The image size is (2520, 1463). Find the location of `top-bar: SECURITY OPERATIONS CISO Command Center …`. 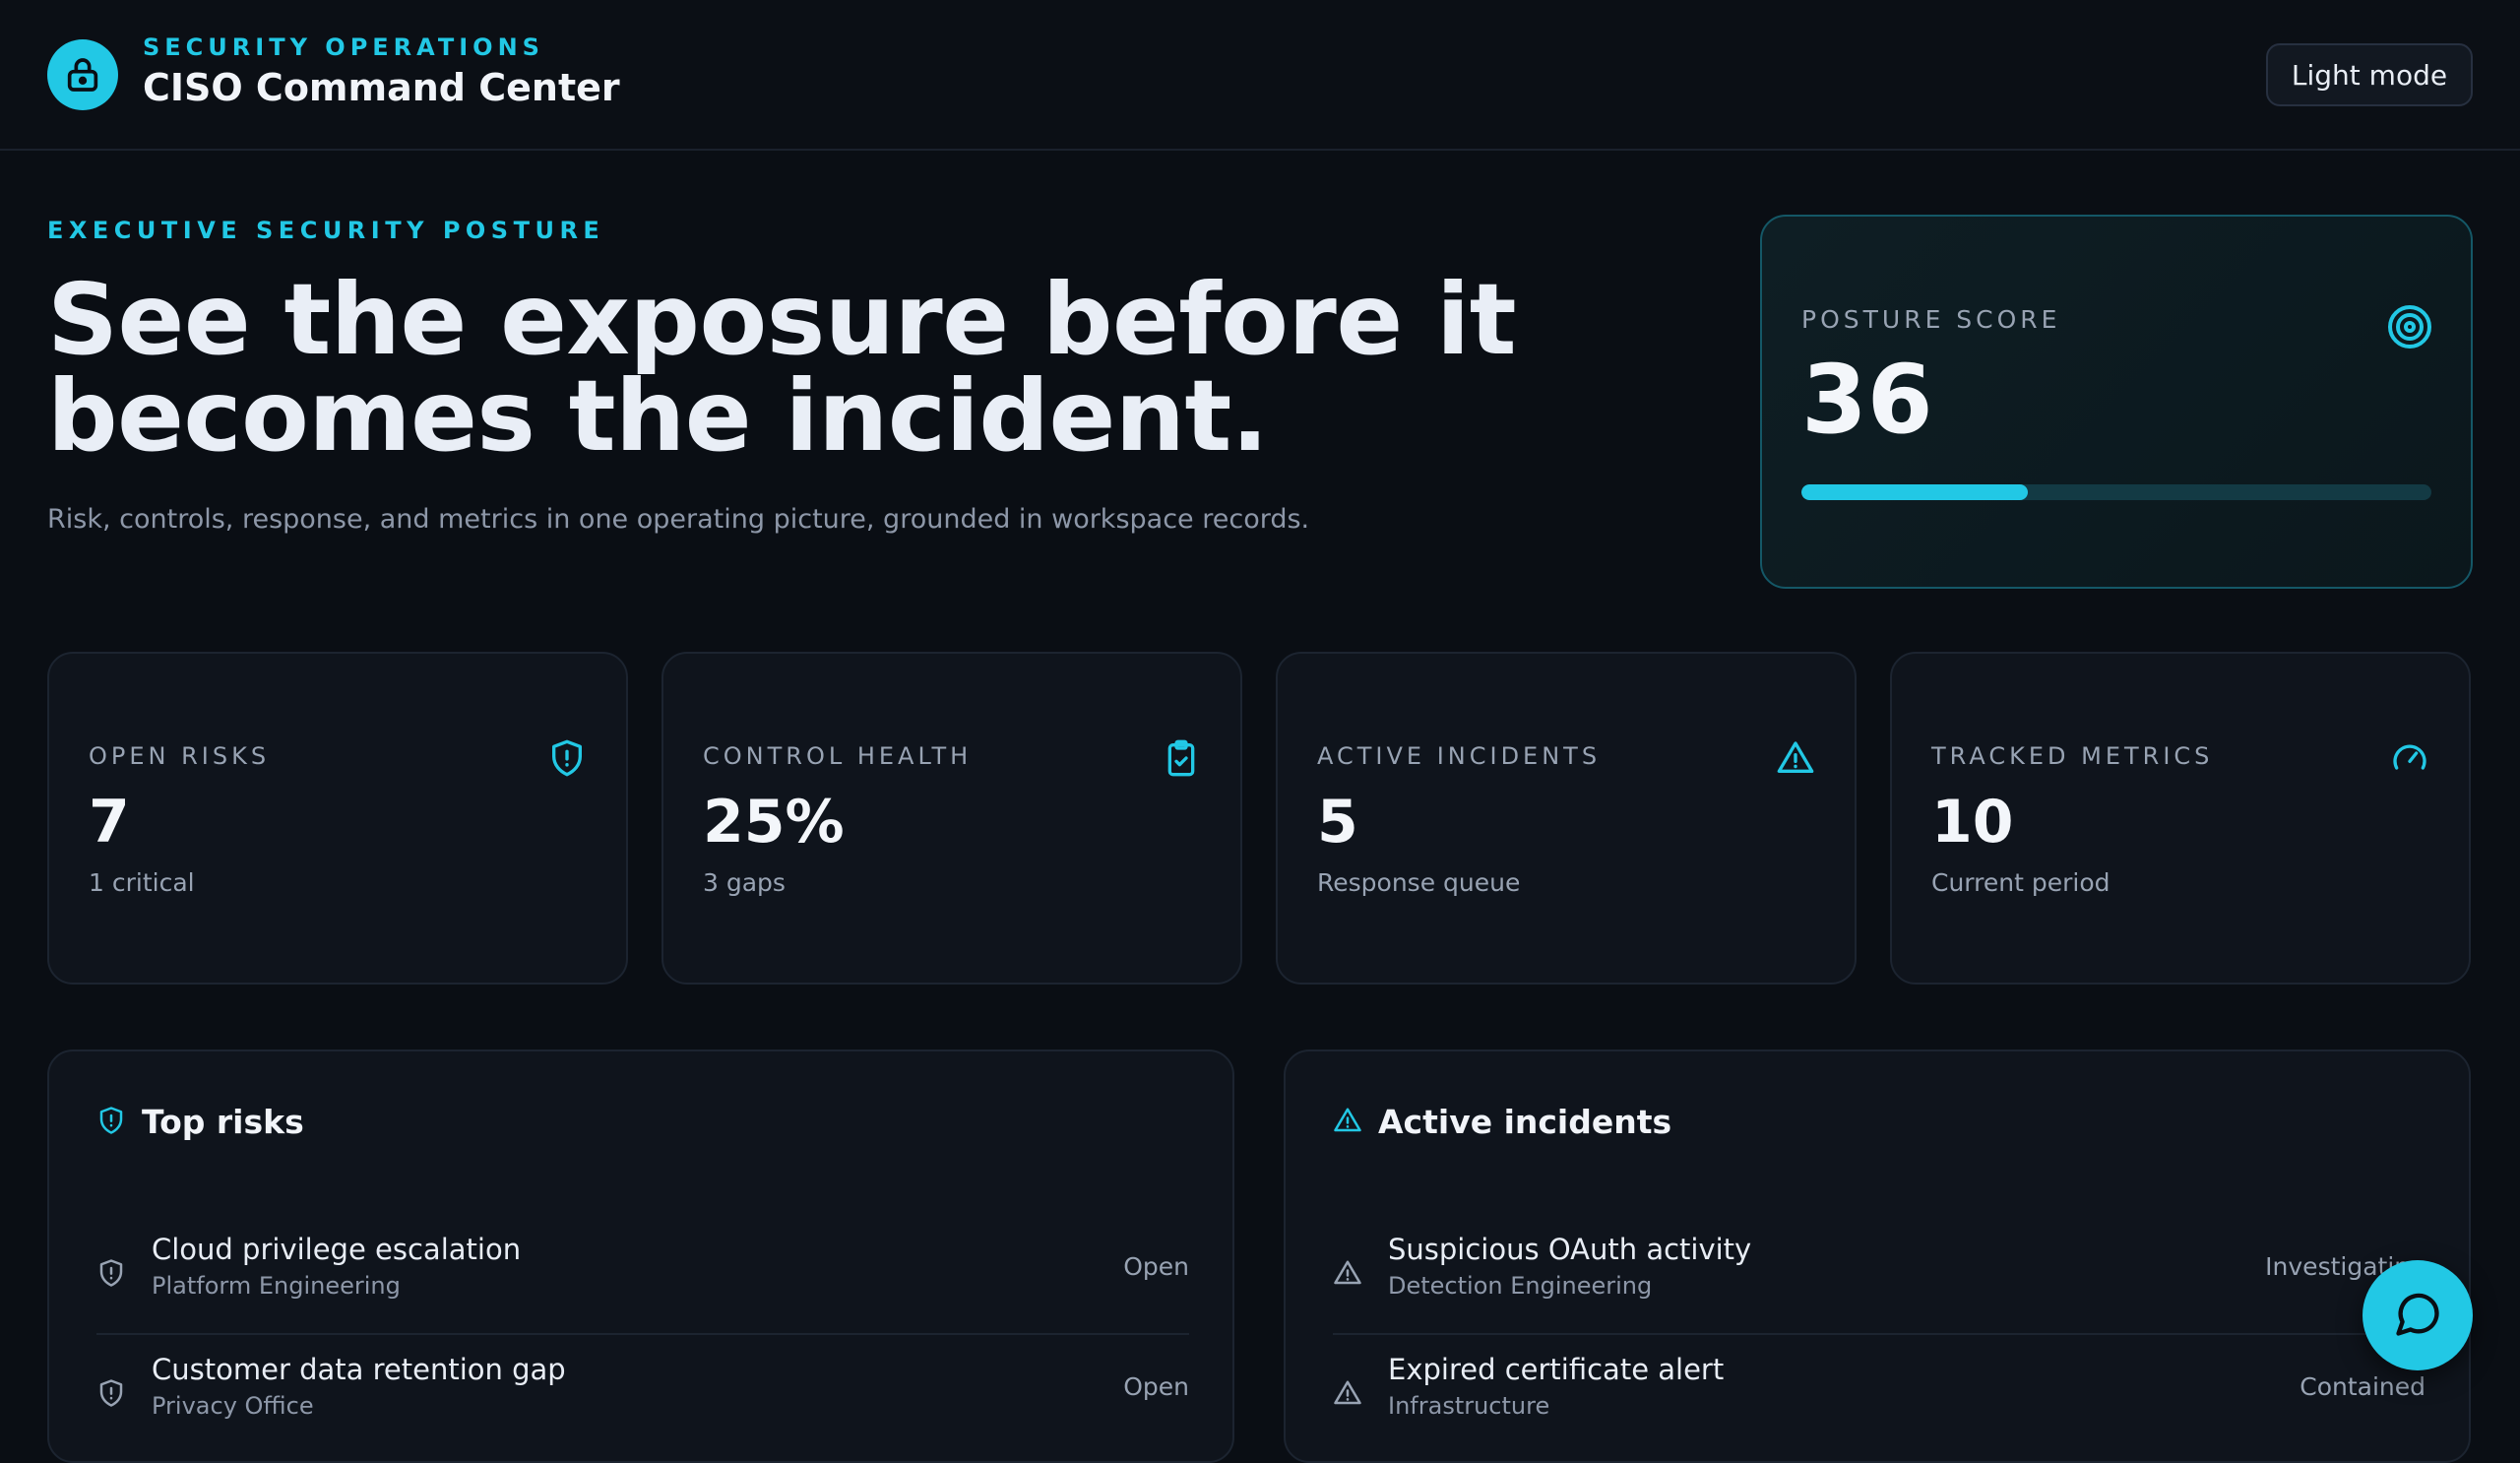

top-bar: SECURITY OPERATIONS CISO Command Center … is located at coordinates (1260, 76).